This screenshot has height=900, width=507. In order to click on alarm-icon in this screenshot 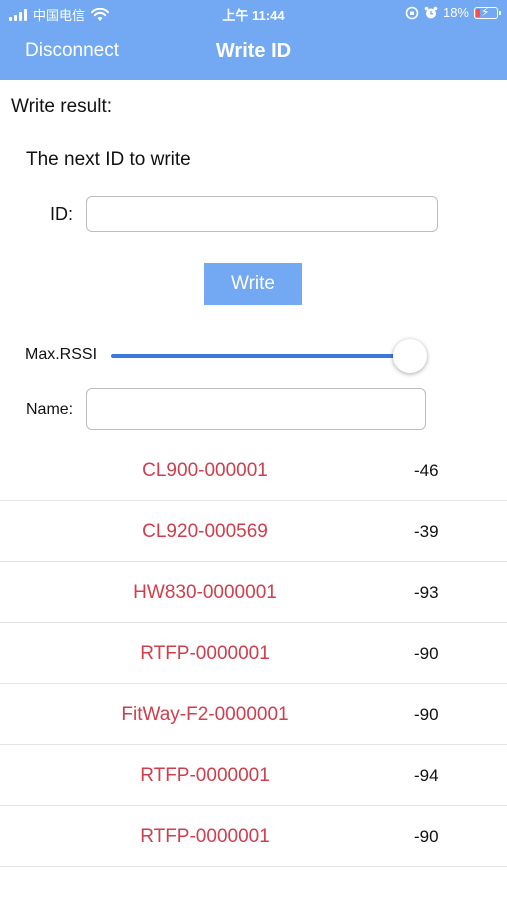, I will do `click(431, 12)`.